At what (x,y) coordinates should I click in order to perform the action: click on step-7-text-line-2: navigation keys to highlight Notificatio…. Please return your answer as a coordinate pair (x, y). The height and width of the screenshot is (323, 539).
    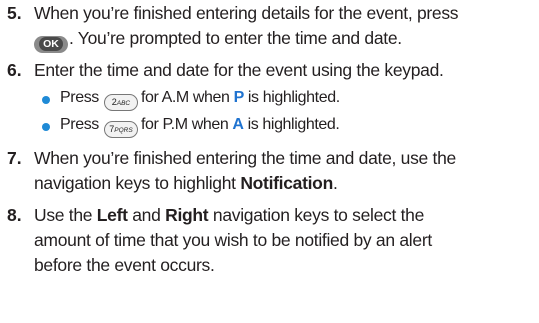
    Looking at the image, I should click on (186, 183).